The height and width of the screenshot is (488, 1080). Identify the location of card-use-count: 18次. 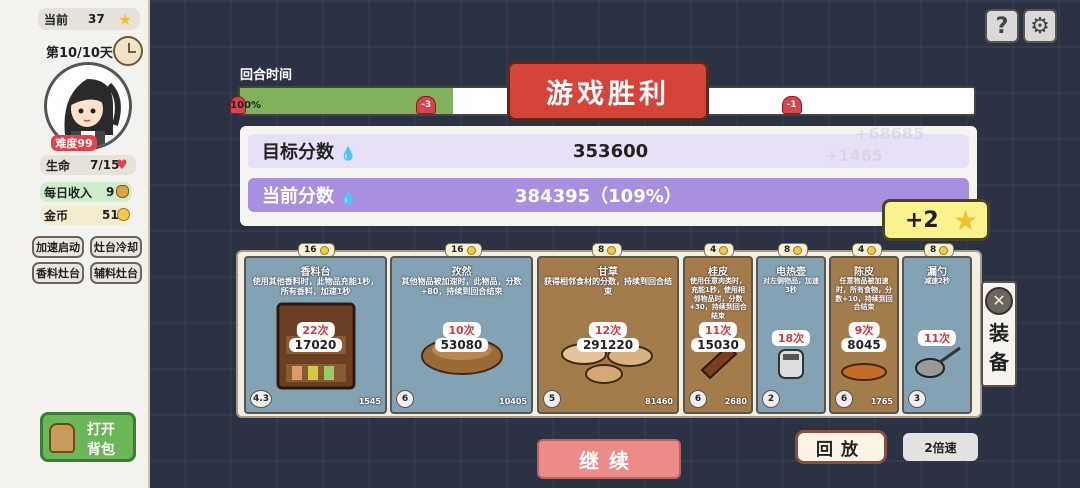
(791, 338).